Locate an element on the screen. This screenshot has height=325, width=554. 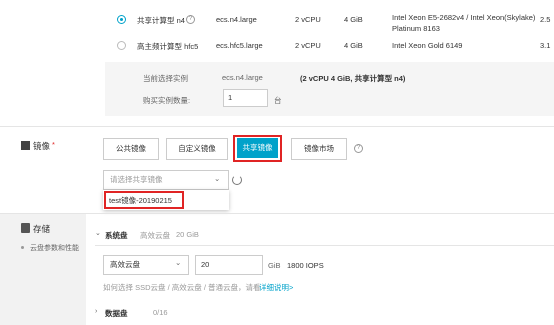
storage-disk-icon is located at coordinates (25, 228).